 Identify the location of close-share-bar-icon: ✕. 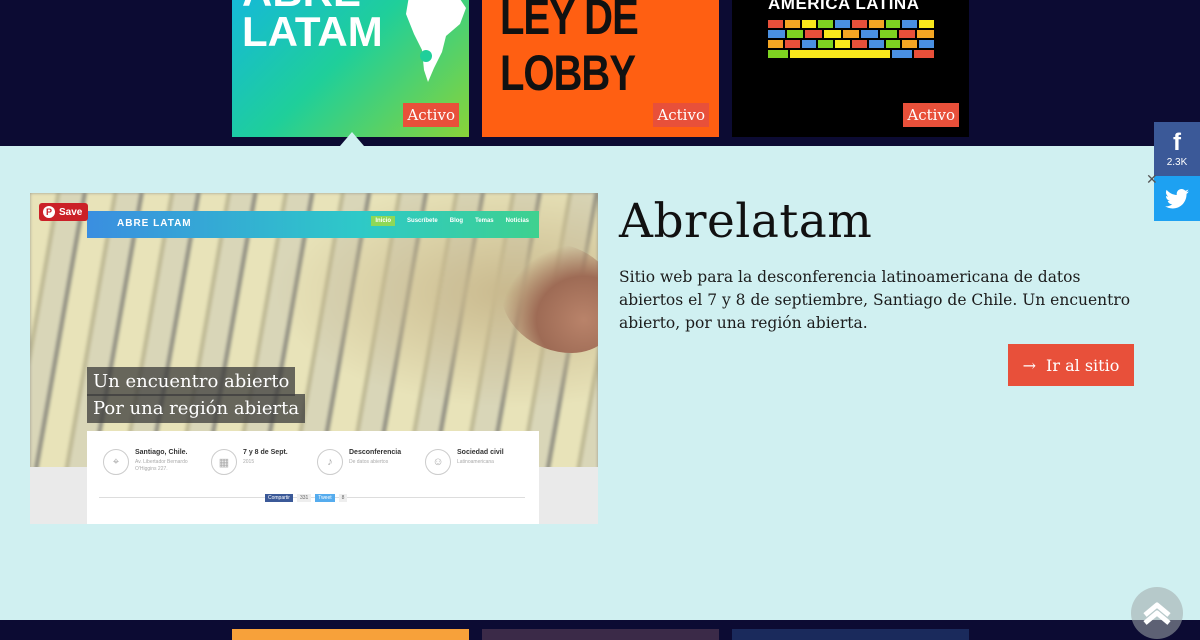
(1152, 180).